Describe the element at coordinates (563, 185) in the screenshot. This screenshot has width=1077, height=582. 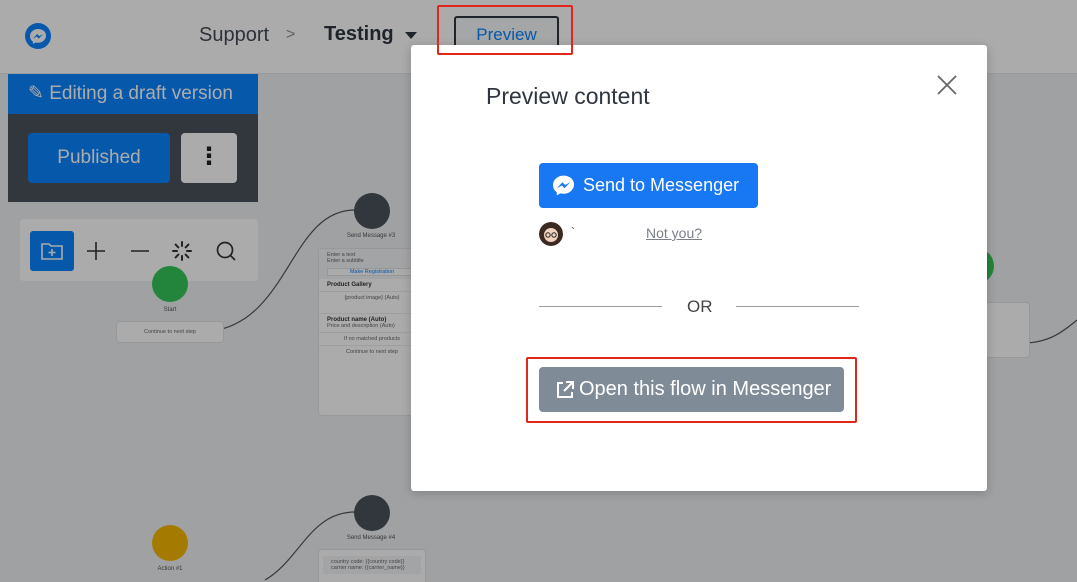
I see `messenger-icon` at that location.